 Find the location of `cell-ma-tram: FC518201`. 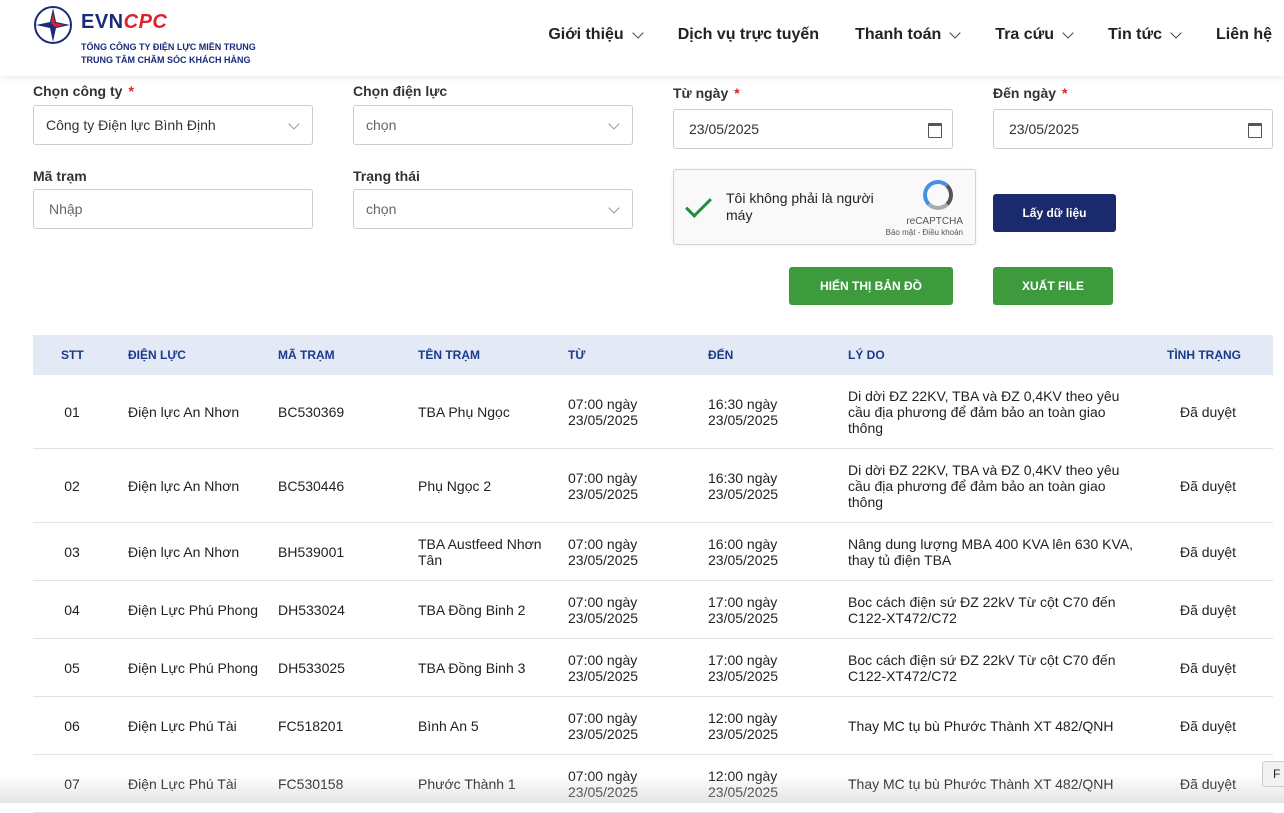

cell-ma-tram: FC518201 is located at coordinates (311, 726).